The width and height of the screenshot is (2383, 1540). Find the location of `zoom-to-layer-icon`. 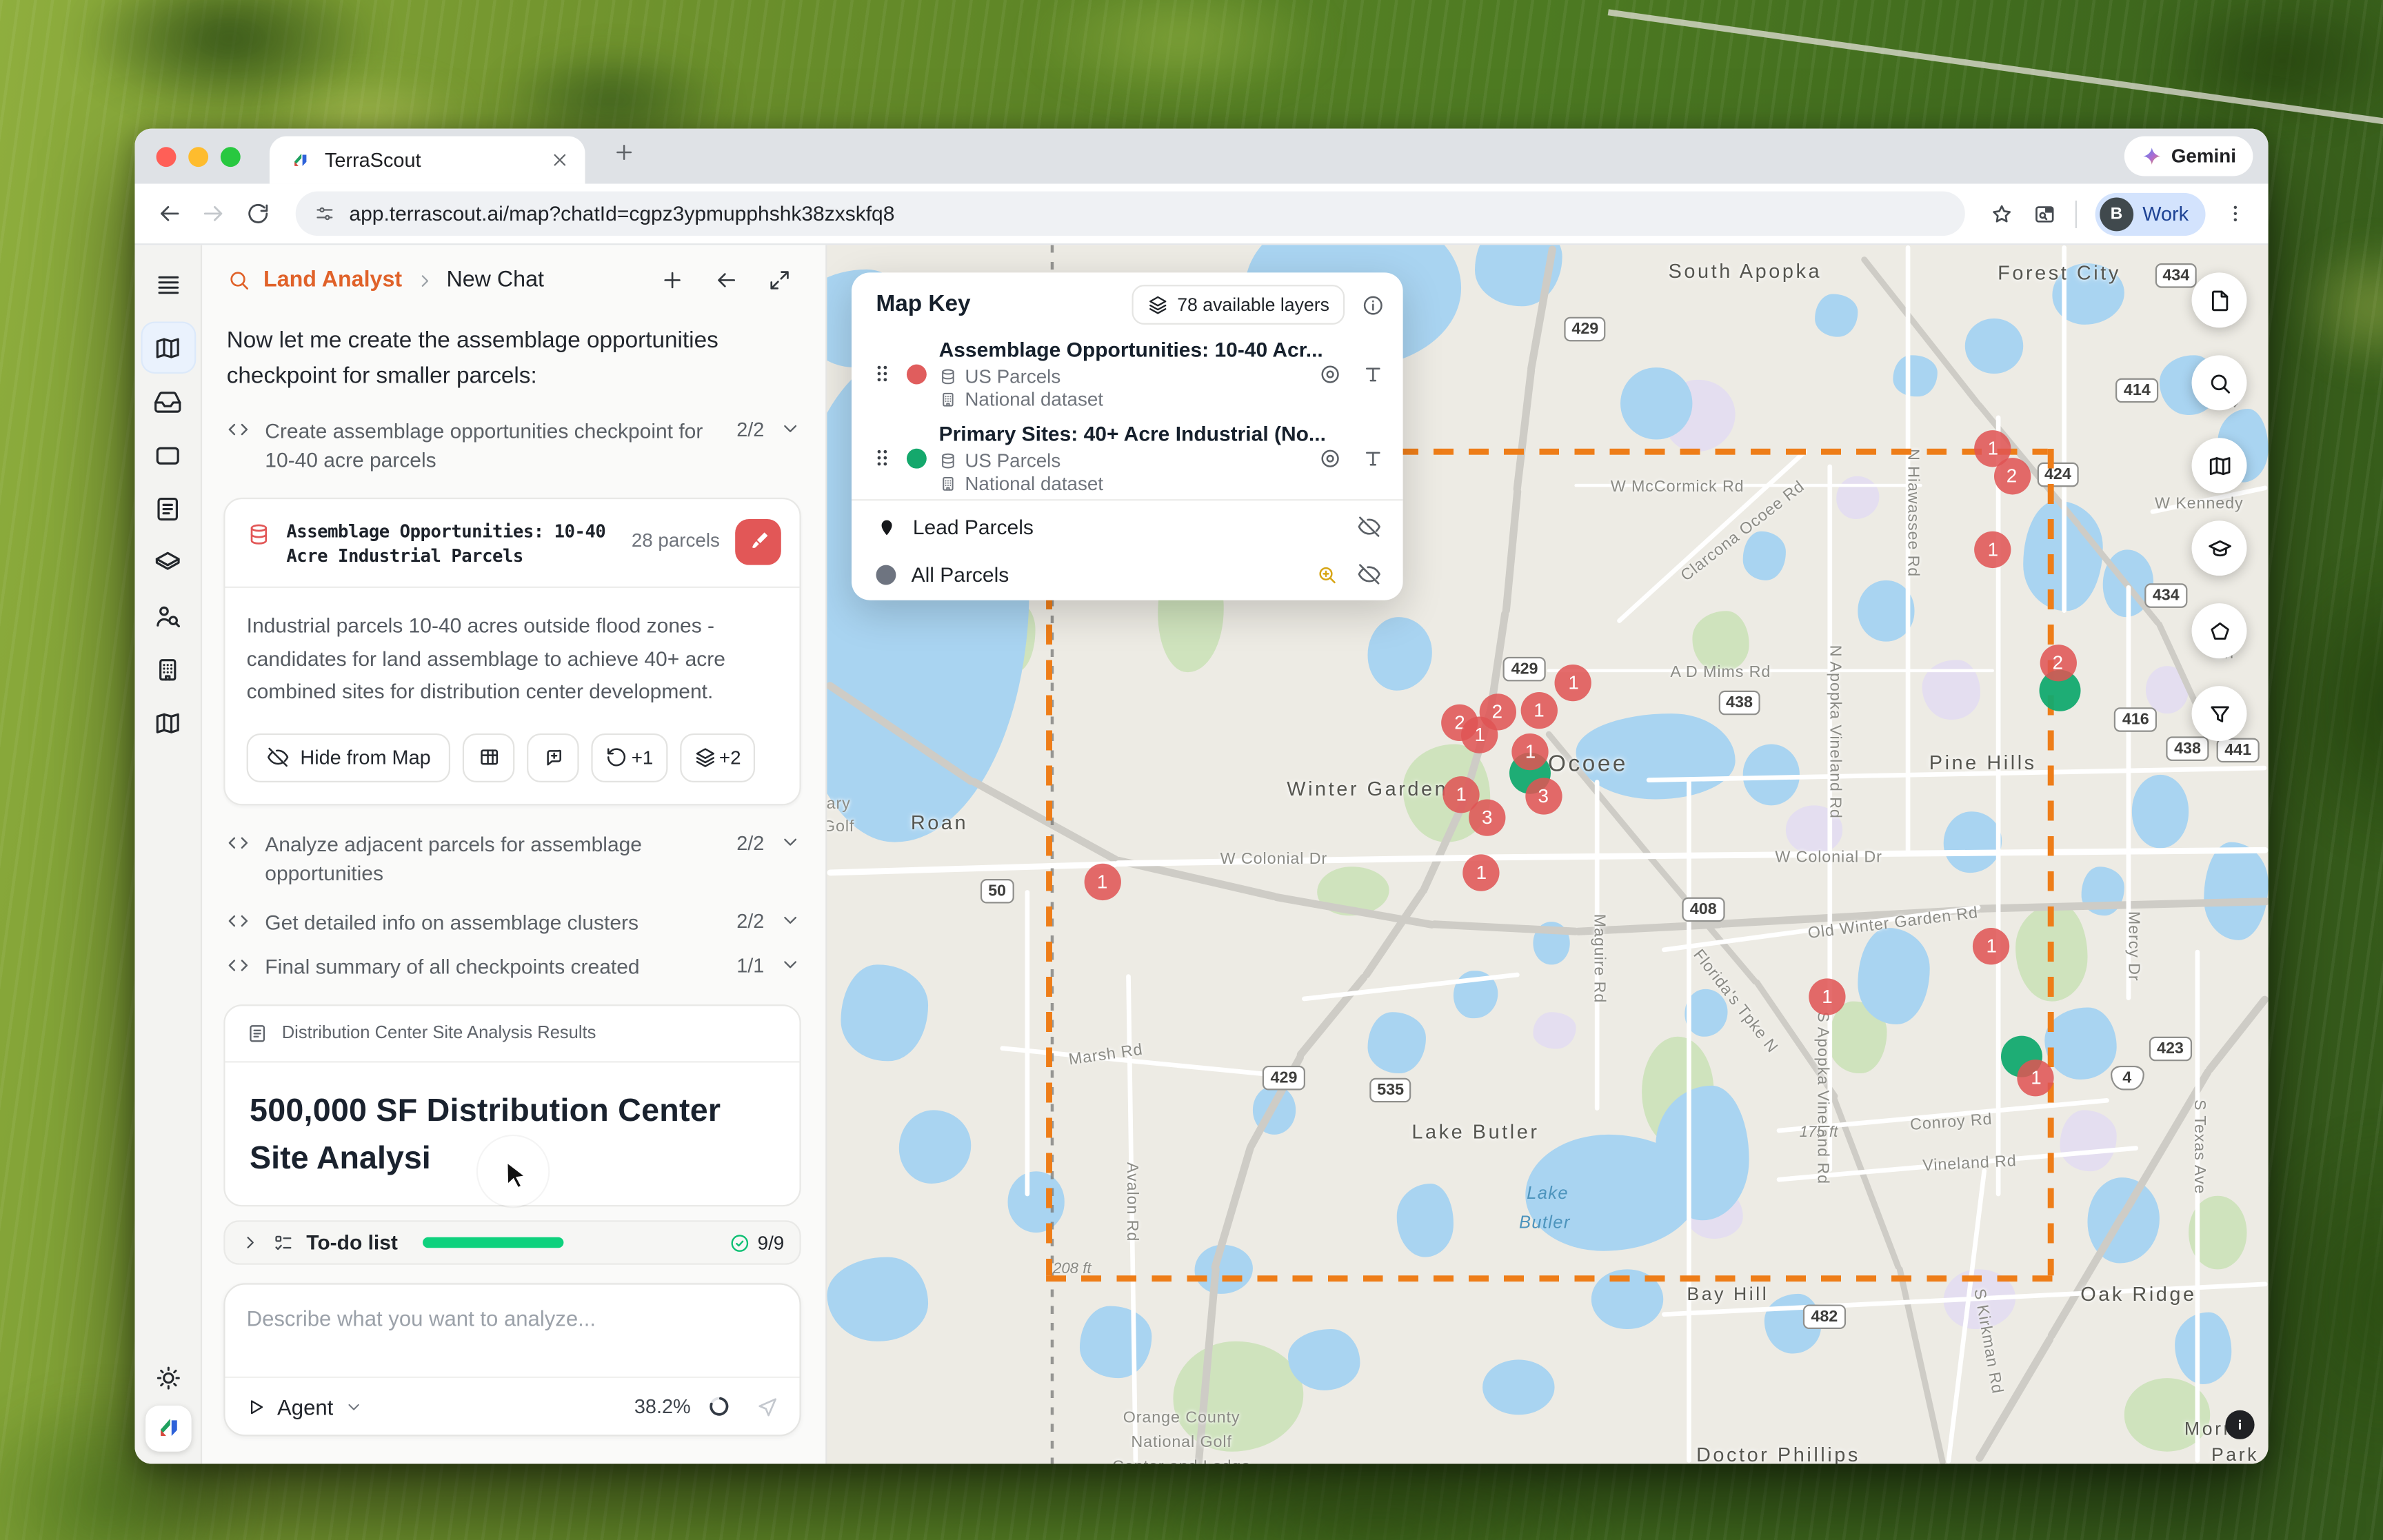

zoom-to-layer-icon is located at coordinates (1327, 574).